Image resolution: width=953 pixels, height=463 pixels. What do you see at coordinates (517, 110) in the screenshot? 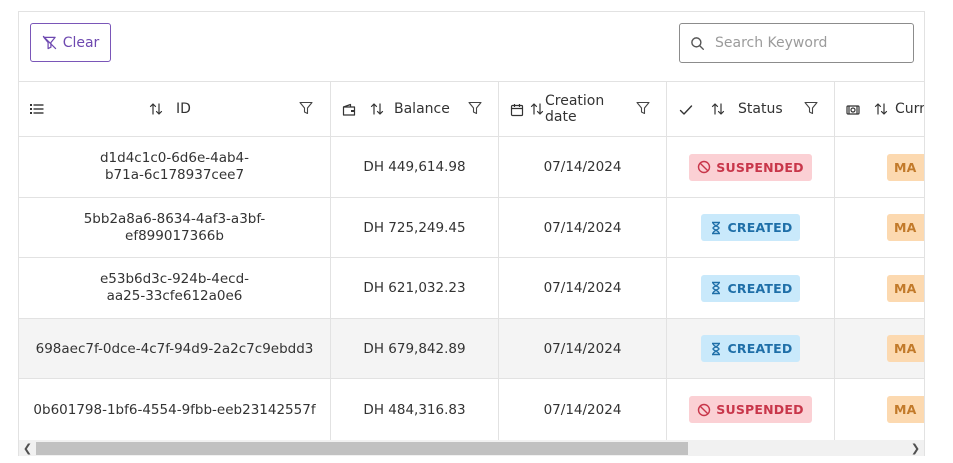
I see `calendar-icon` at bounding box center [517, 110].